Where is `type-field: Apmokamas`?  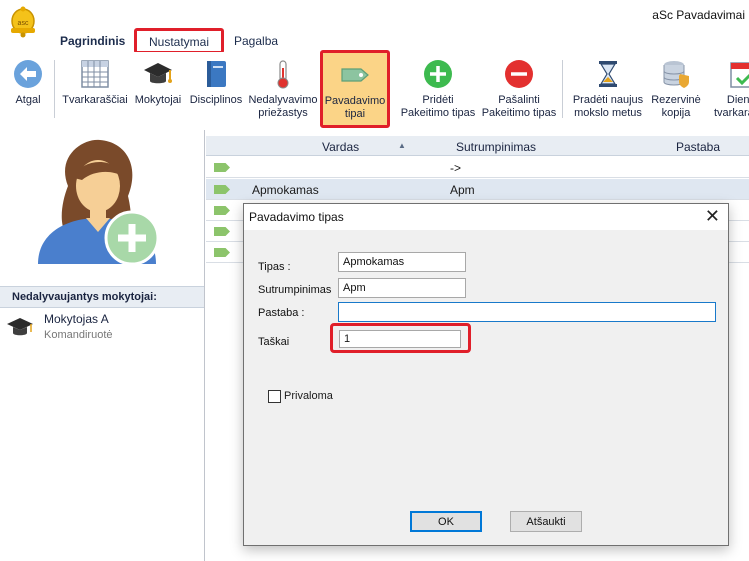 type-field: Apmokamas is located at coordinates (402, 262).